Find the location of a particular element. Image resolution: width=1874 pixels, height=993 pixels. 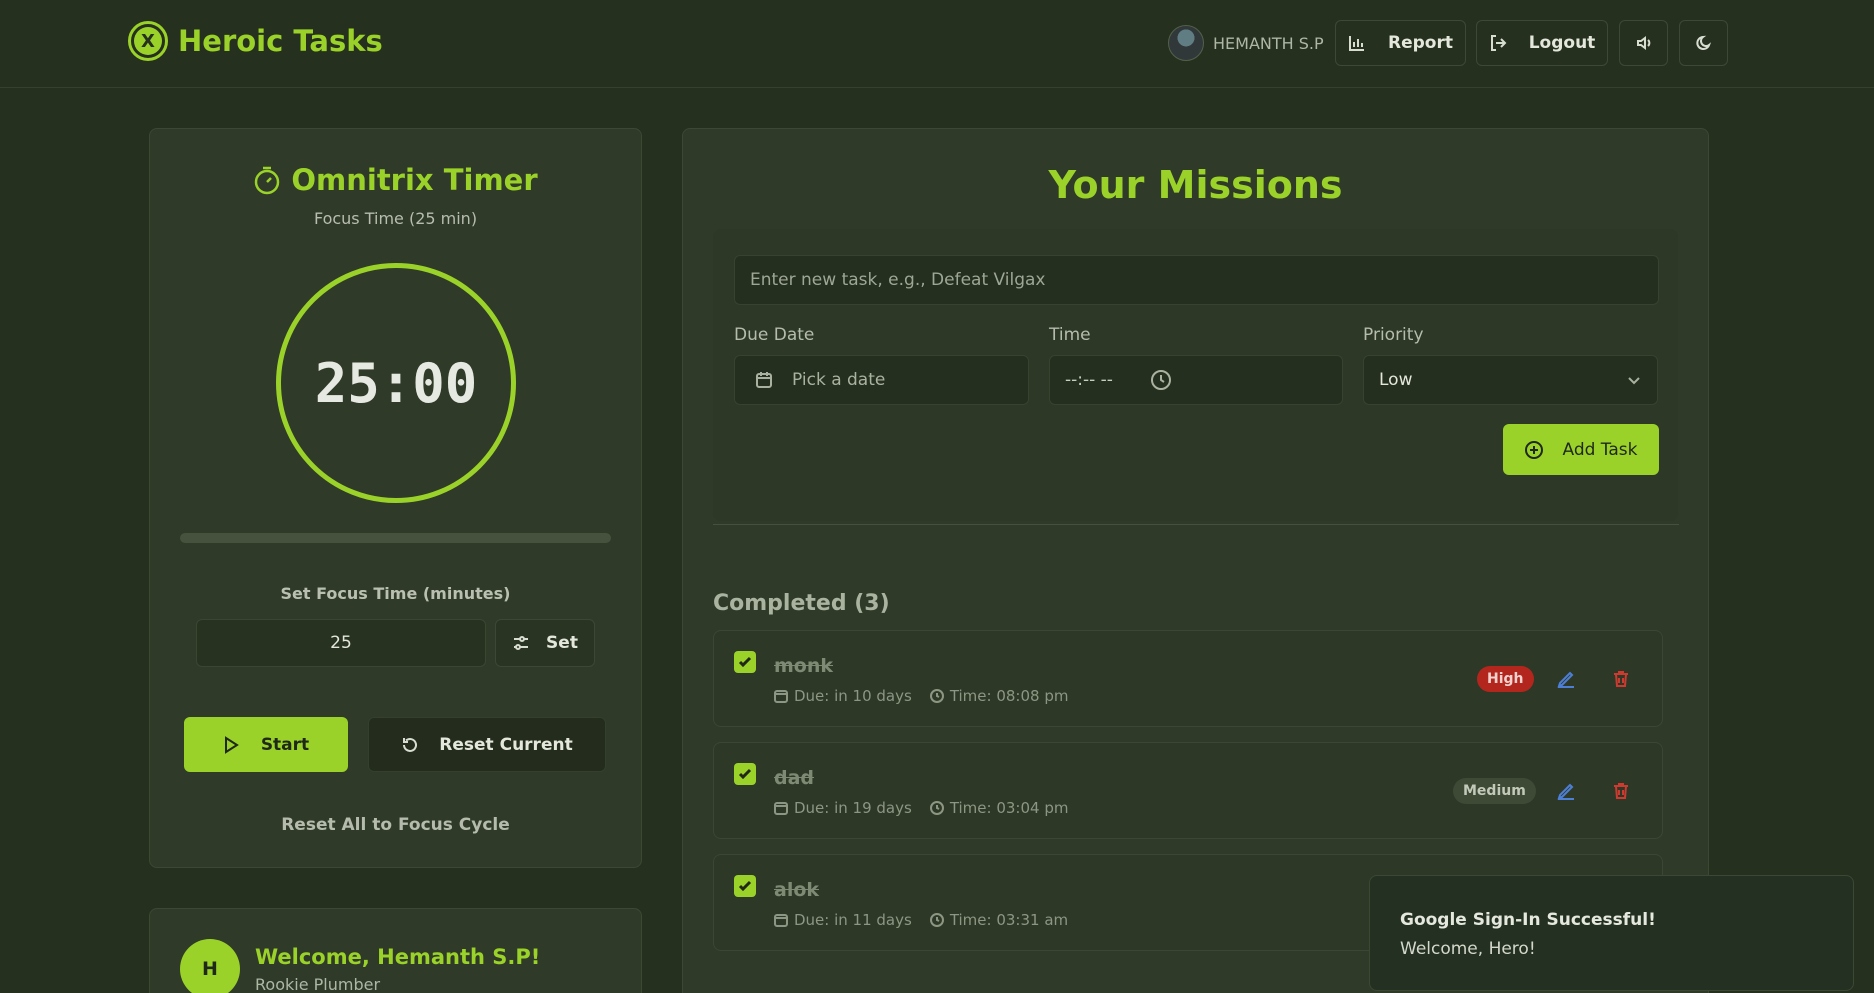

app-title: Heroic Tasks is located at coordinates (280, 41).